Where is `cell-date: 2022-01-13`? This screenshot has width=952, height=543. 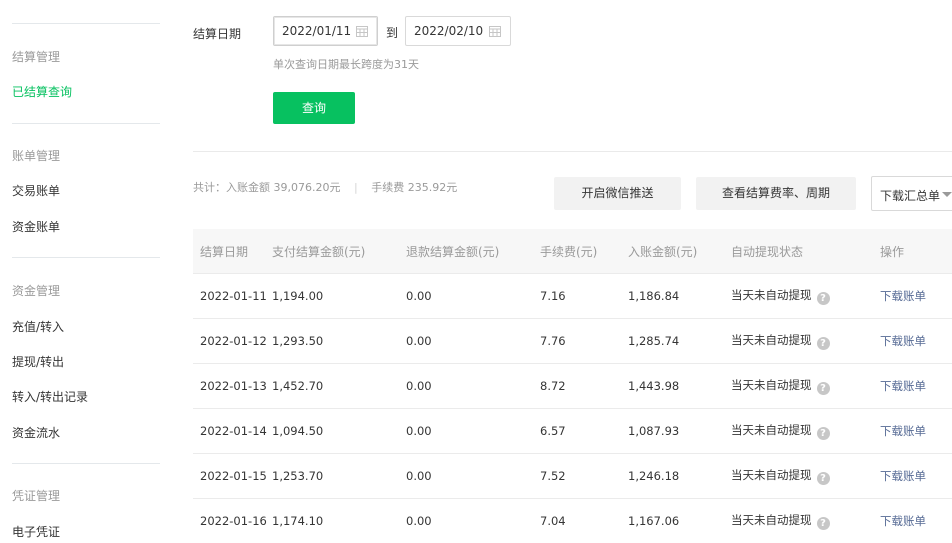 cell-date: 2022-01-13 is located at coordinates (232, 386).